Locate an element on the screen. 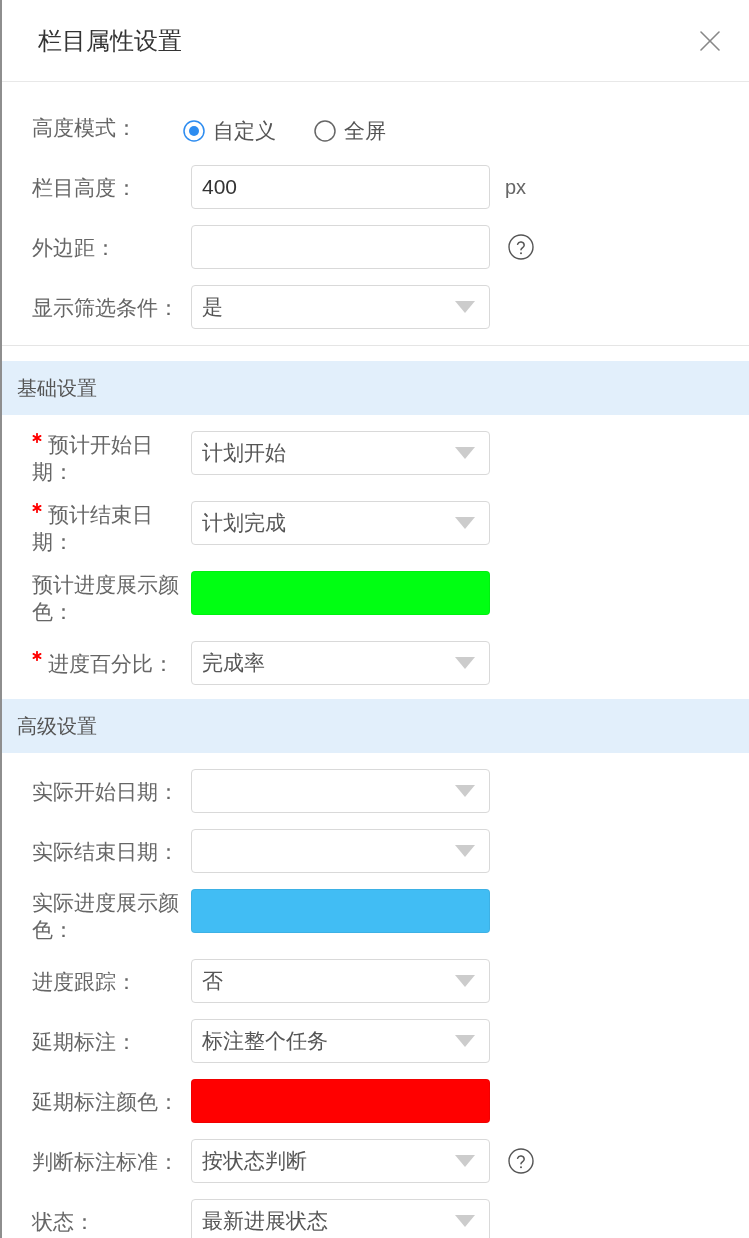 This screenshot has width=749, height=1238. select-field: 计划开始 is located at coordinates (340, 453).